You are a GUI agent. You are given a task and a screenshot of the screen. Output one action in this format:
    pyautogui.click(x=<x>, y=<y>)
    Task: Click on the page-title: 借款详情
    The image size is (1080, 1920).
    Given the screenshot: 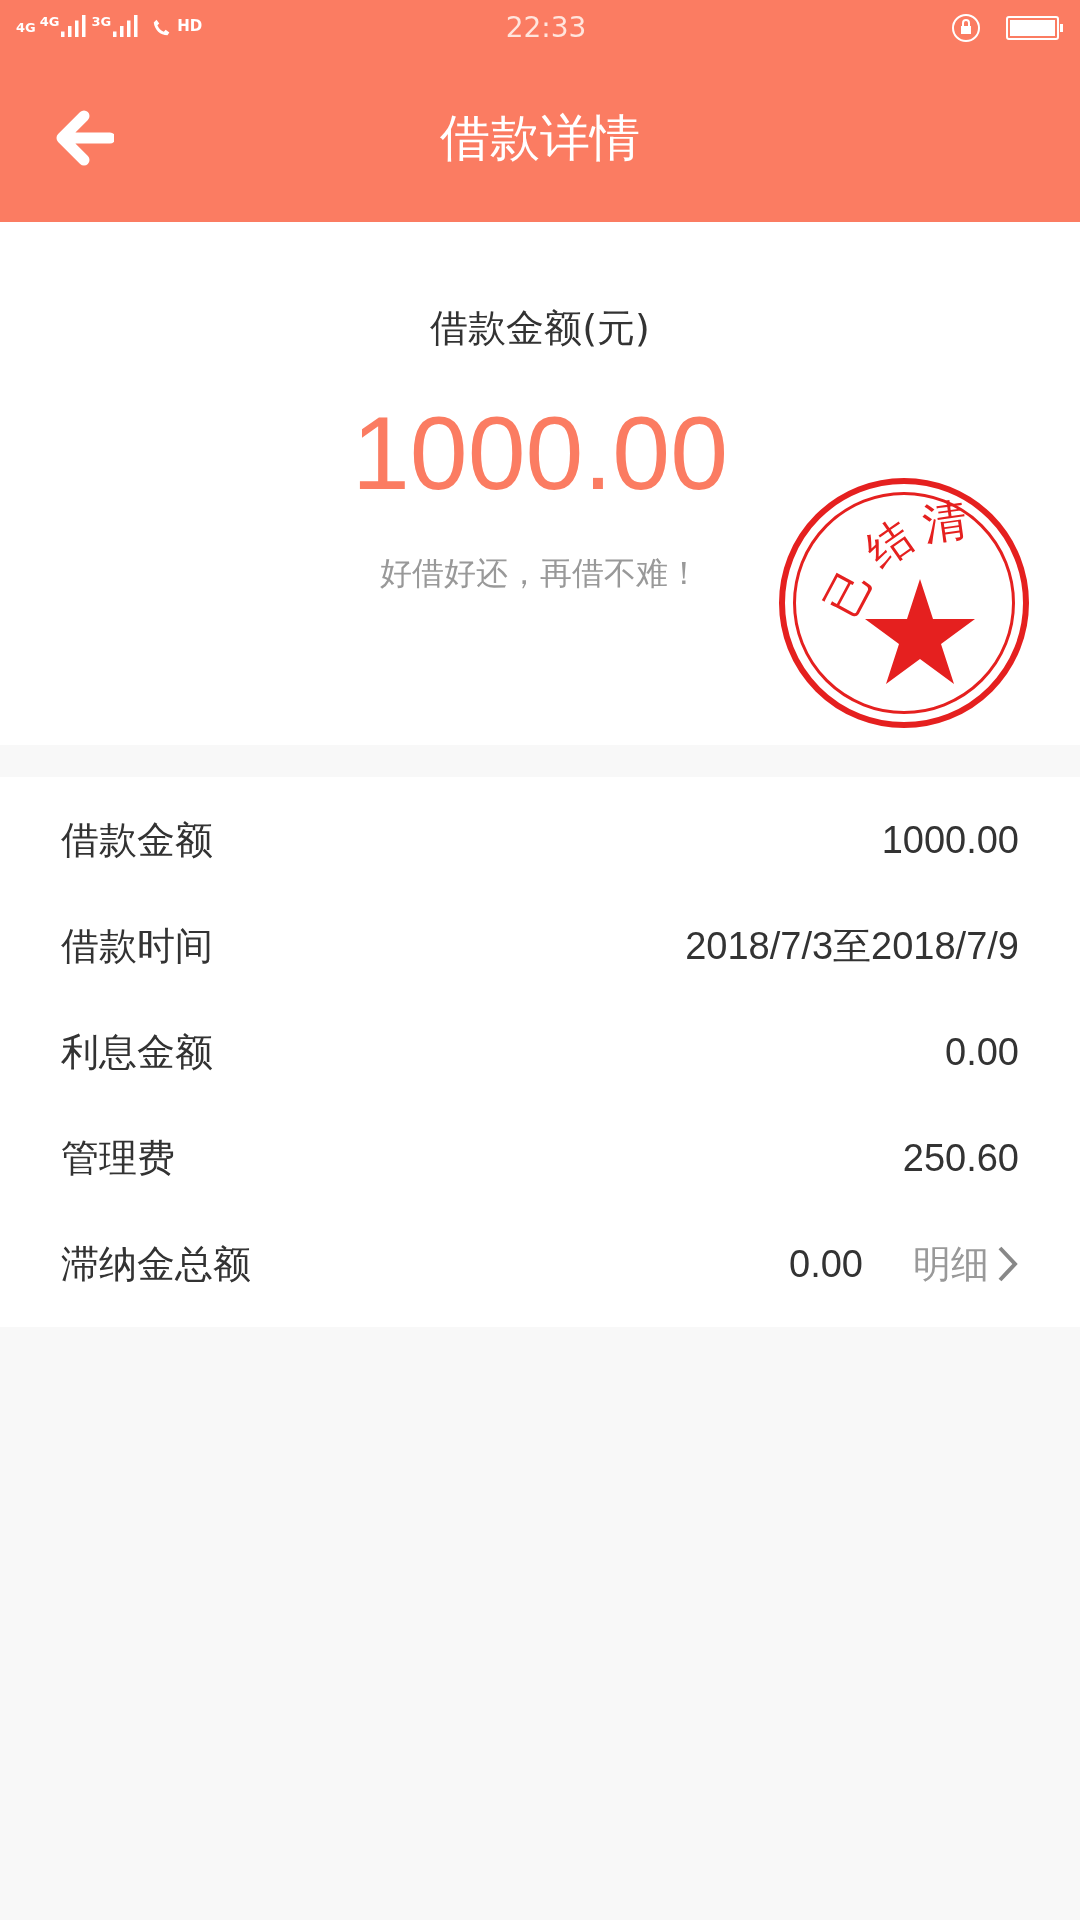 What is the action you would take?
    pyautogui.click(x=540, y=138)
    